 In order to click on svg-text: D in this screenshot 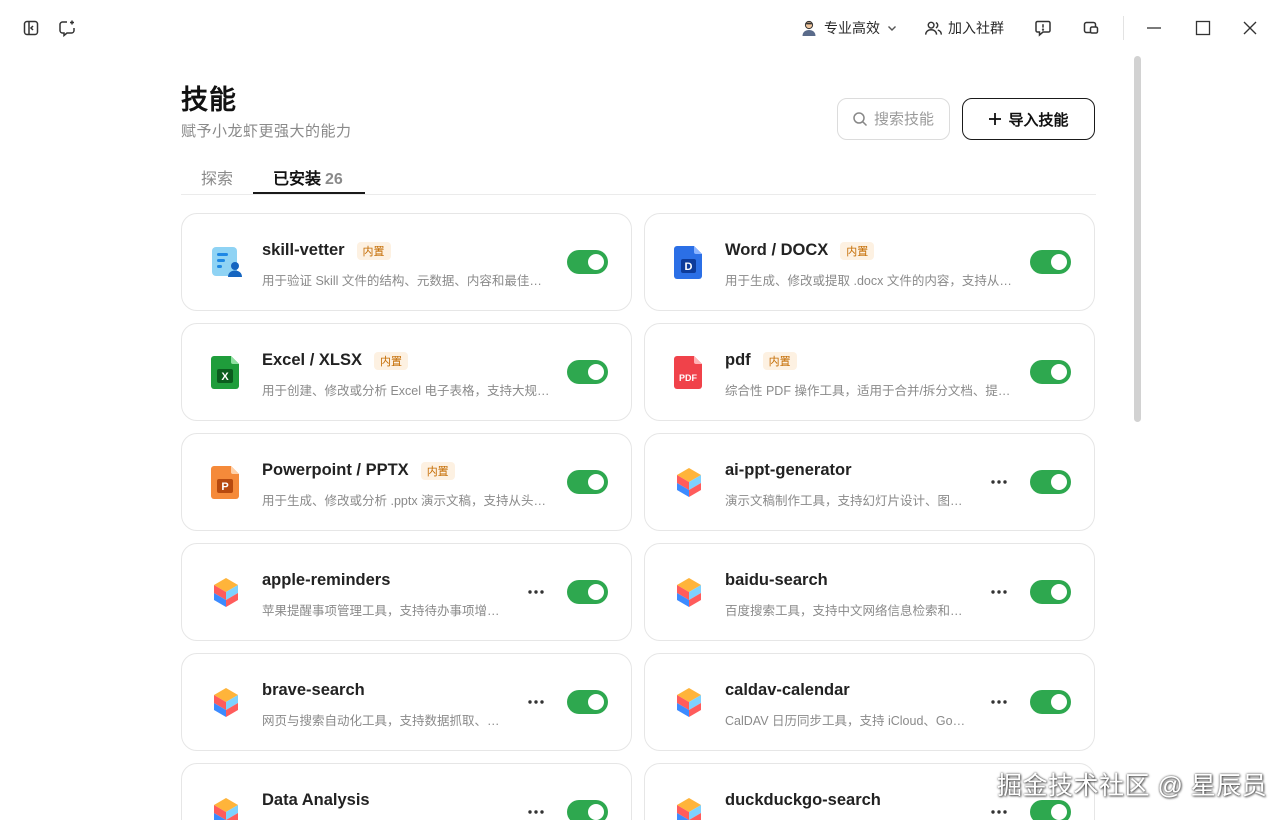, I will do `click(689, 267)`.